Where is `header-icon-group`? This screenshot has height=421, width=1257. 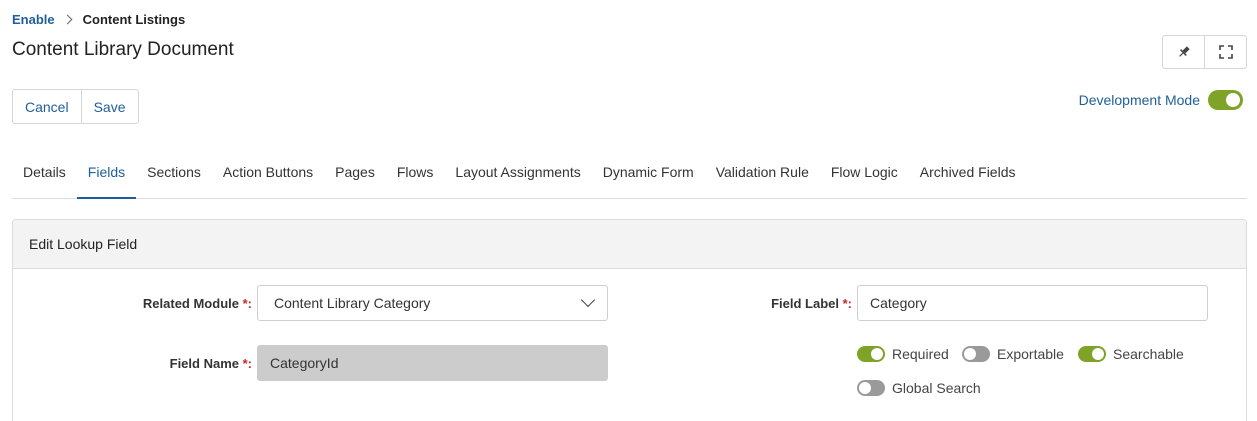 header-icon-group is located at coordinates (1204, 52).